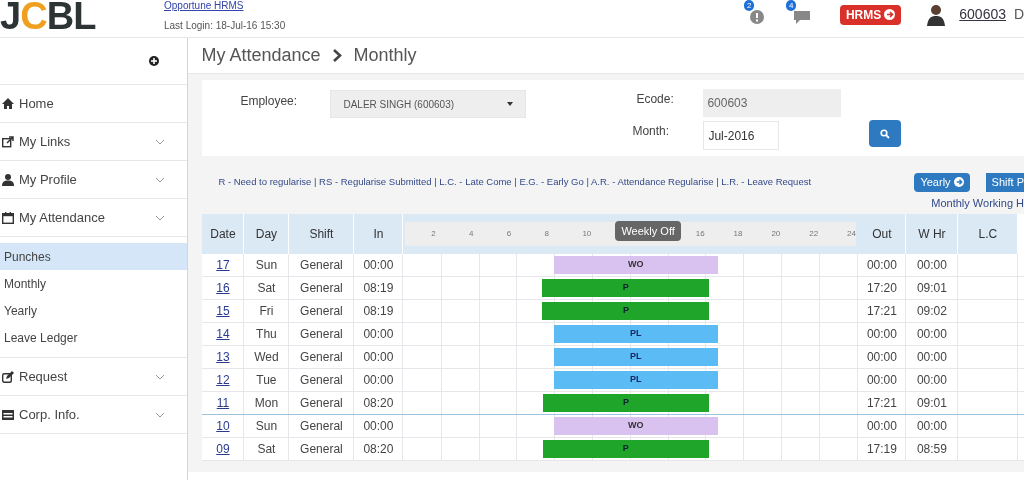 The height and width of the screenshot is (481, 1024). I want to click on date-link: 11, so click(223, 403).